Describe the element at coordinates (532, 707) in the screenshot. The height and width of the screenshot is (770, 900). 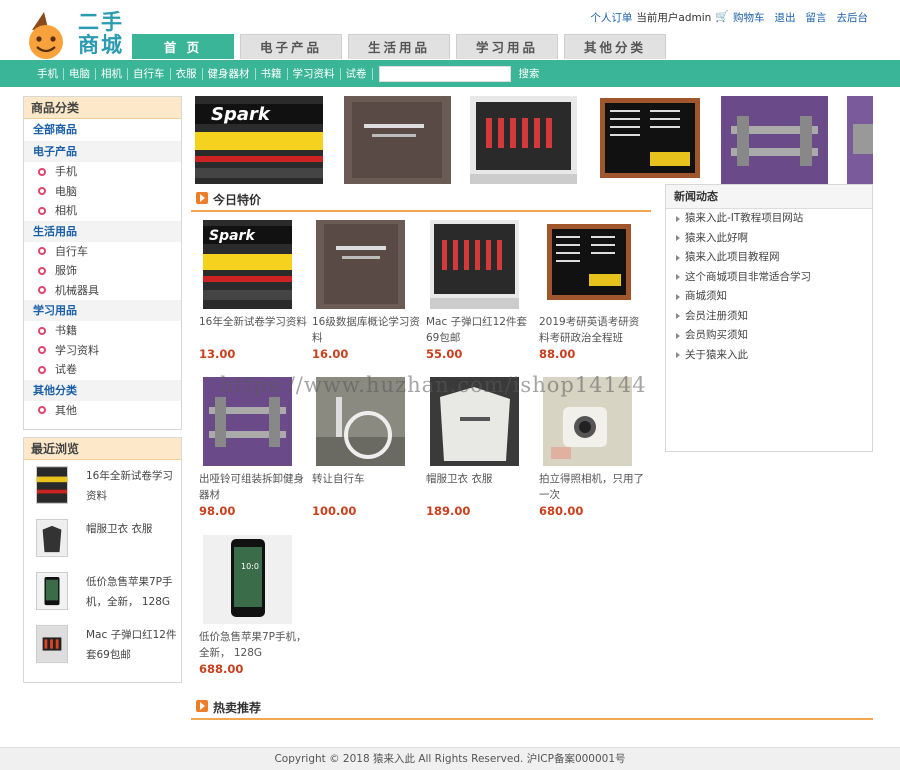
I see `hot-section-header: 热卖推荐` at that location.